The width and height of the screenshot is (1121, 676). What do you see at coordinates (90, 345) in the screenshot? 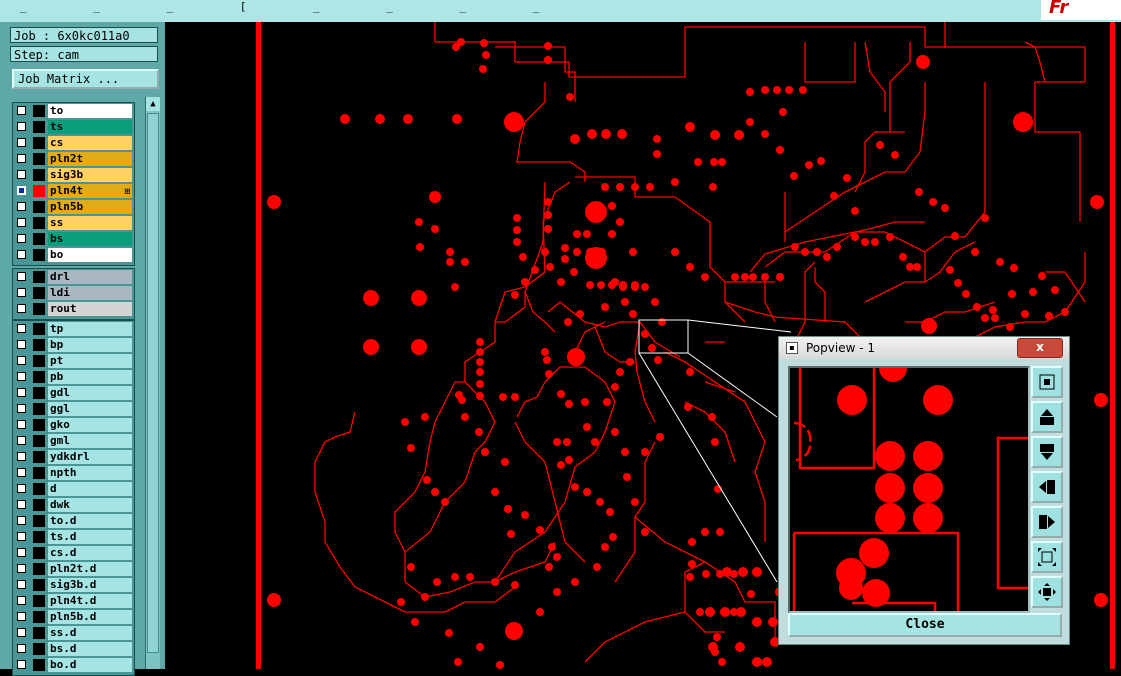
I see `layer-name: bp` at bounding box center [90, 345].